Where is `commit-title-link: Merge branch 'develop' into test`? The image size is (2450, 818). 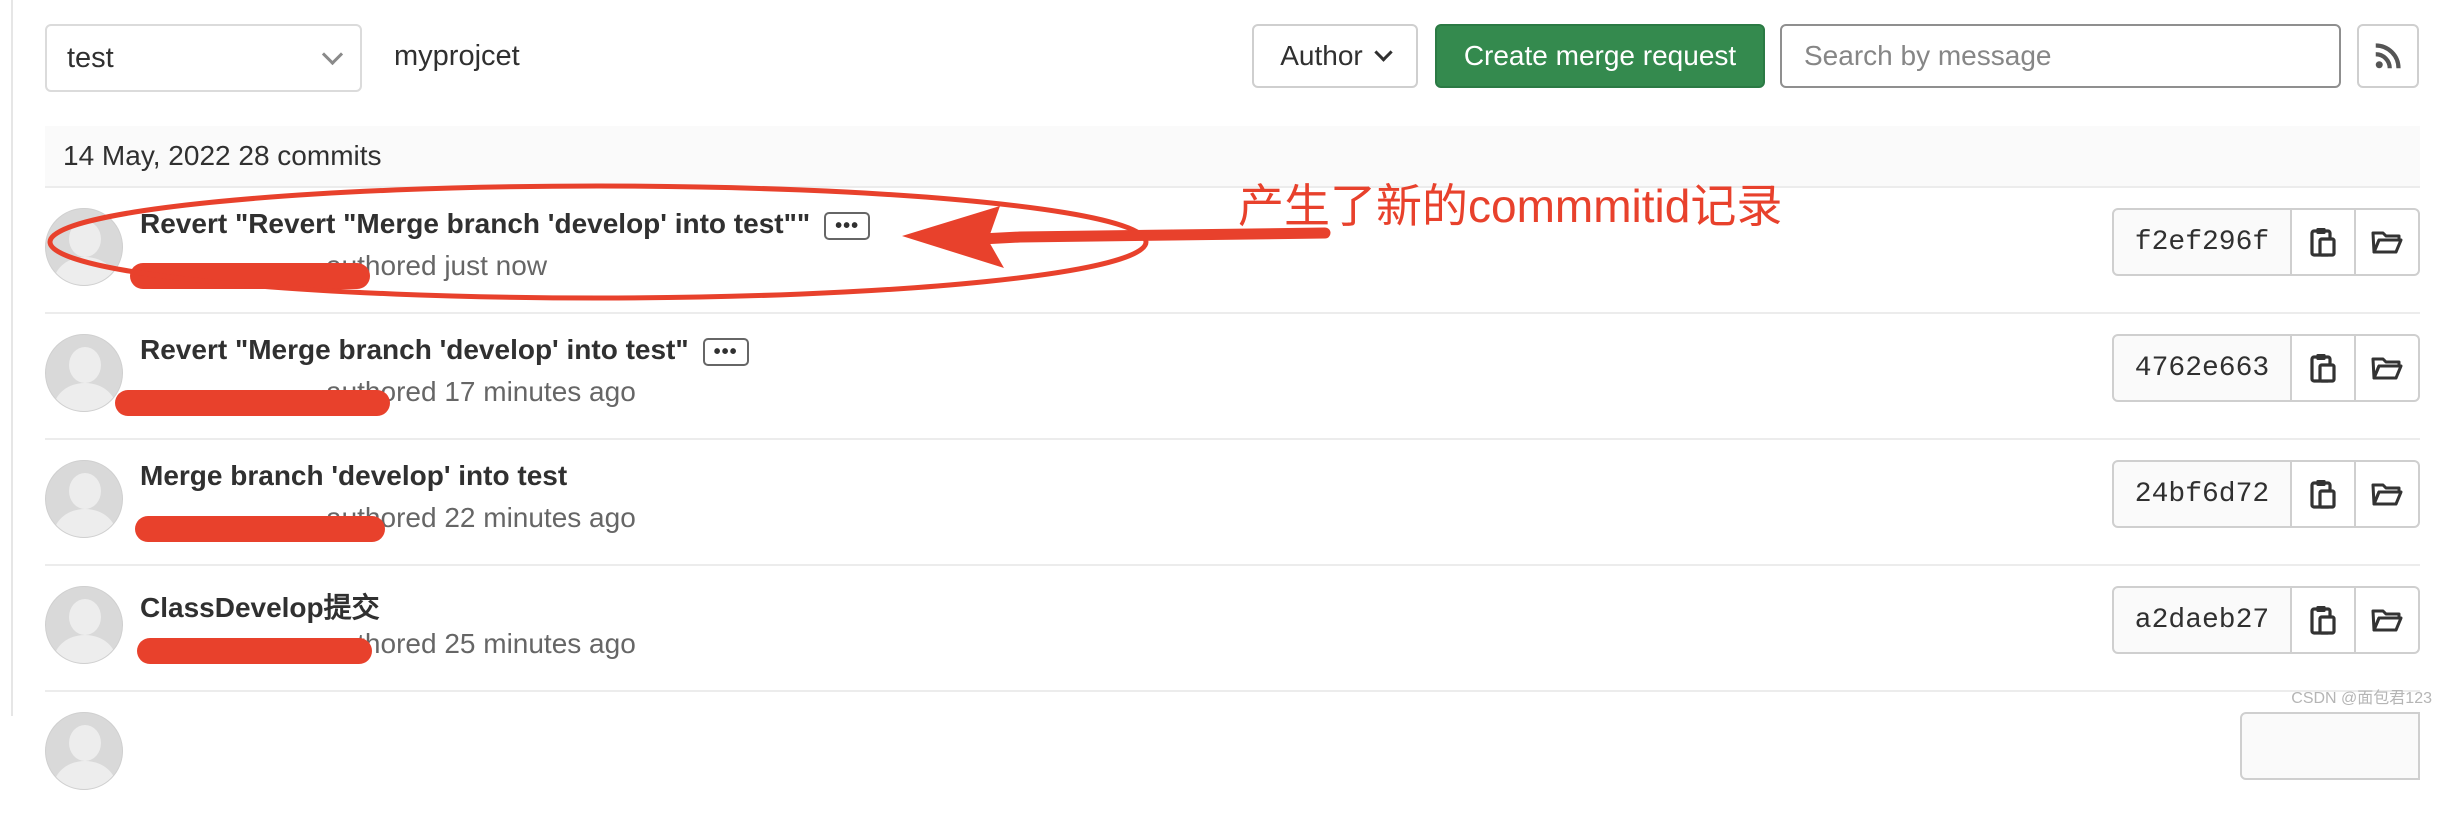
commit-title-link: Merge branch 'develop' into test is located at coordinates (353, 475).